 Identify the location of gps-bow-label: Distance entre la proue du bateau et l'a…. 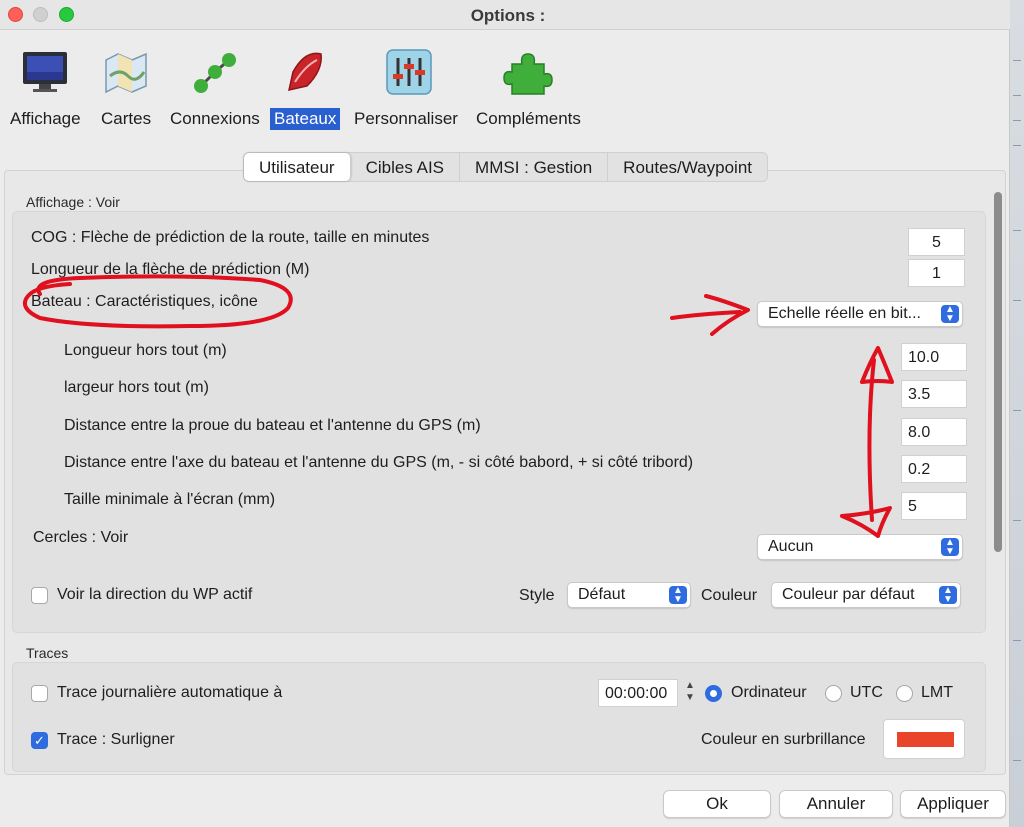
(272, 425).